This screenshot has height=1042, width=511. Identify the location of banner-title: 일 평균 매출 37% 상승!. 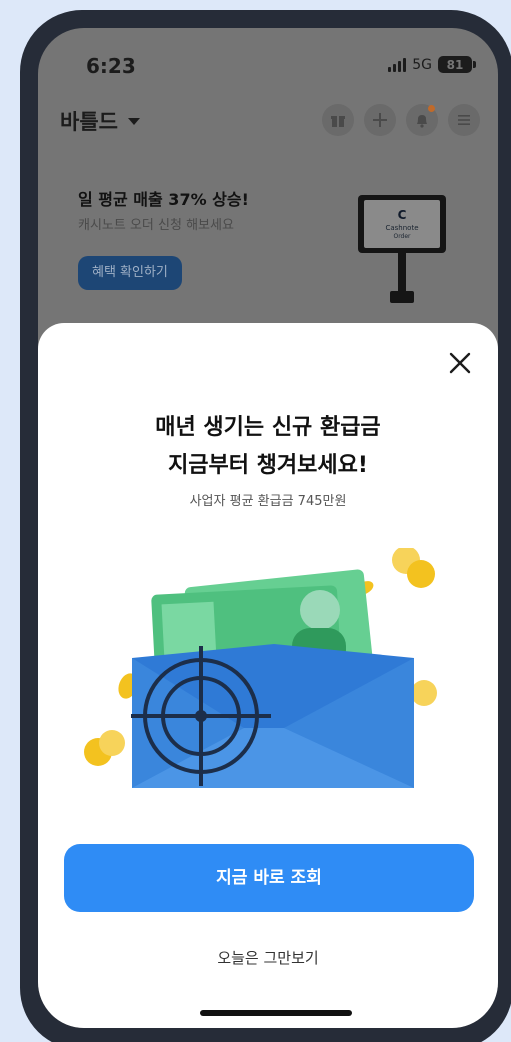
(163, 199).